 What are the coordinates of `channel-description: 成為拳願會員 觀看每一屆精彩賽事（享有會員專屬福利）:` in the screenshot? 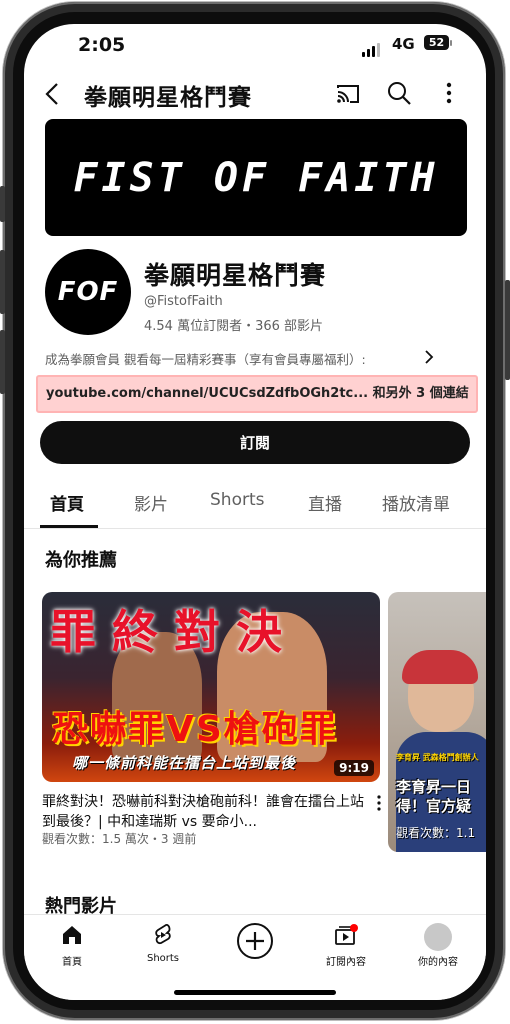 It's located at (245, 358).